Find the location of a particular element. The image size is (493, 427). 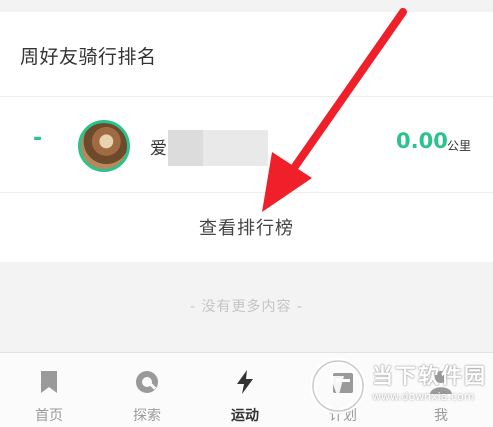

watermark: 当下软件园 www.downxia.com is located at coordinates (396, 388).